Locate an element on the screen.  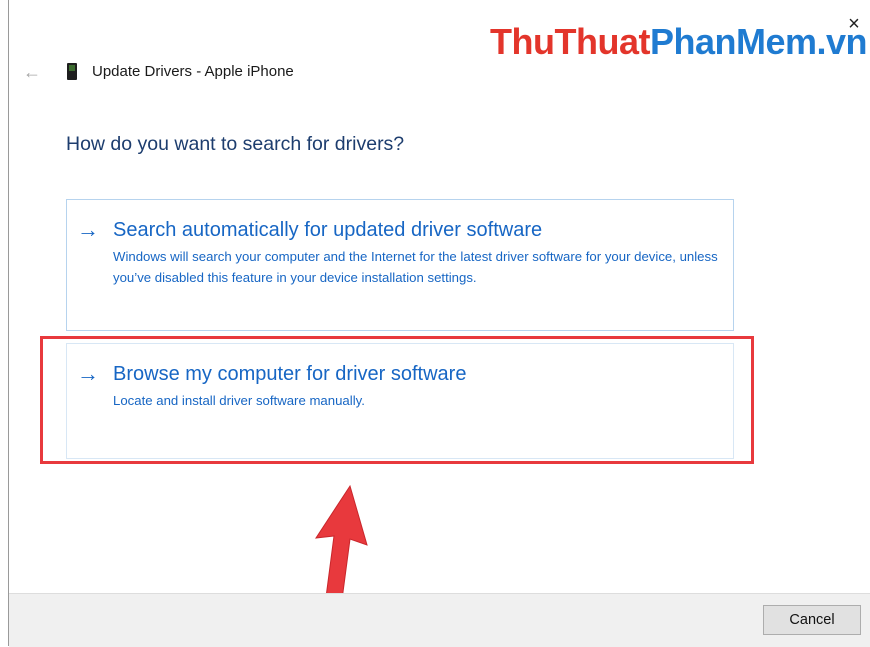
back-button: ← is located at coordinates (32, 72).